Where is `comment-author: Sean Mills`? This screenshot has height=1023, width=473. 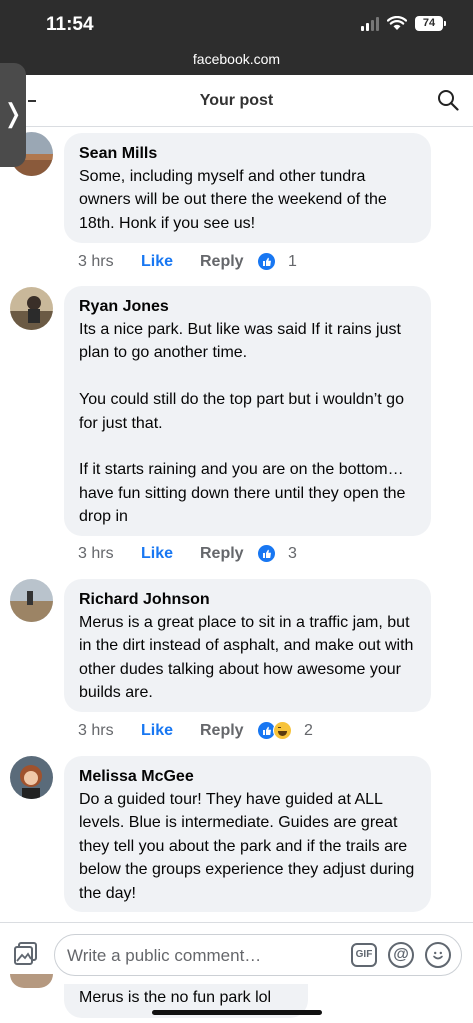 comment-author: Sean Mills is located at coordinates (248, 154).